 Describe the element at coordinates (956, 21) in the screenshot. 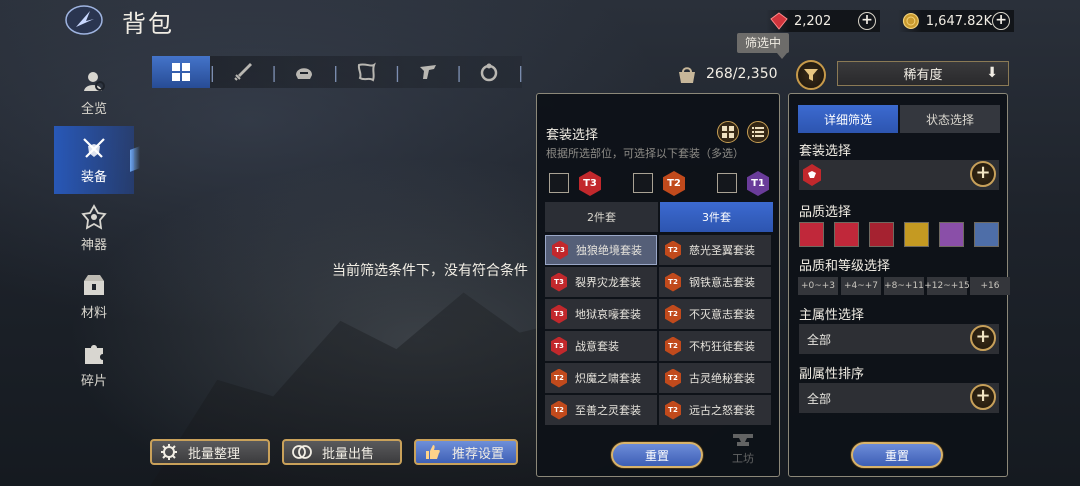

I see `gold-currency: 1,647.82K +` at that location.